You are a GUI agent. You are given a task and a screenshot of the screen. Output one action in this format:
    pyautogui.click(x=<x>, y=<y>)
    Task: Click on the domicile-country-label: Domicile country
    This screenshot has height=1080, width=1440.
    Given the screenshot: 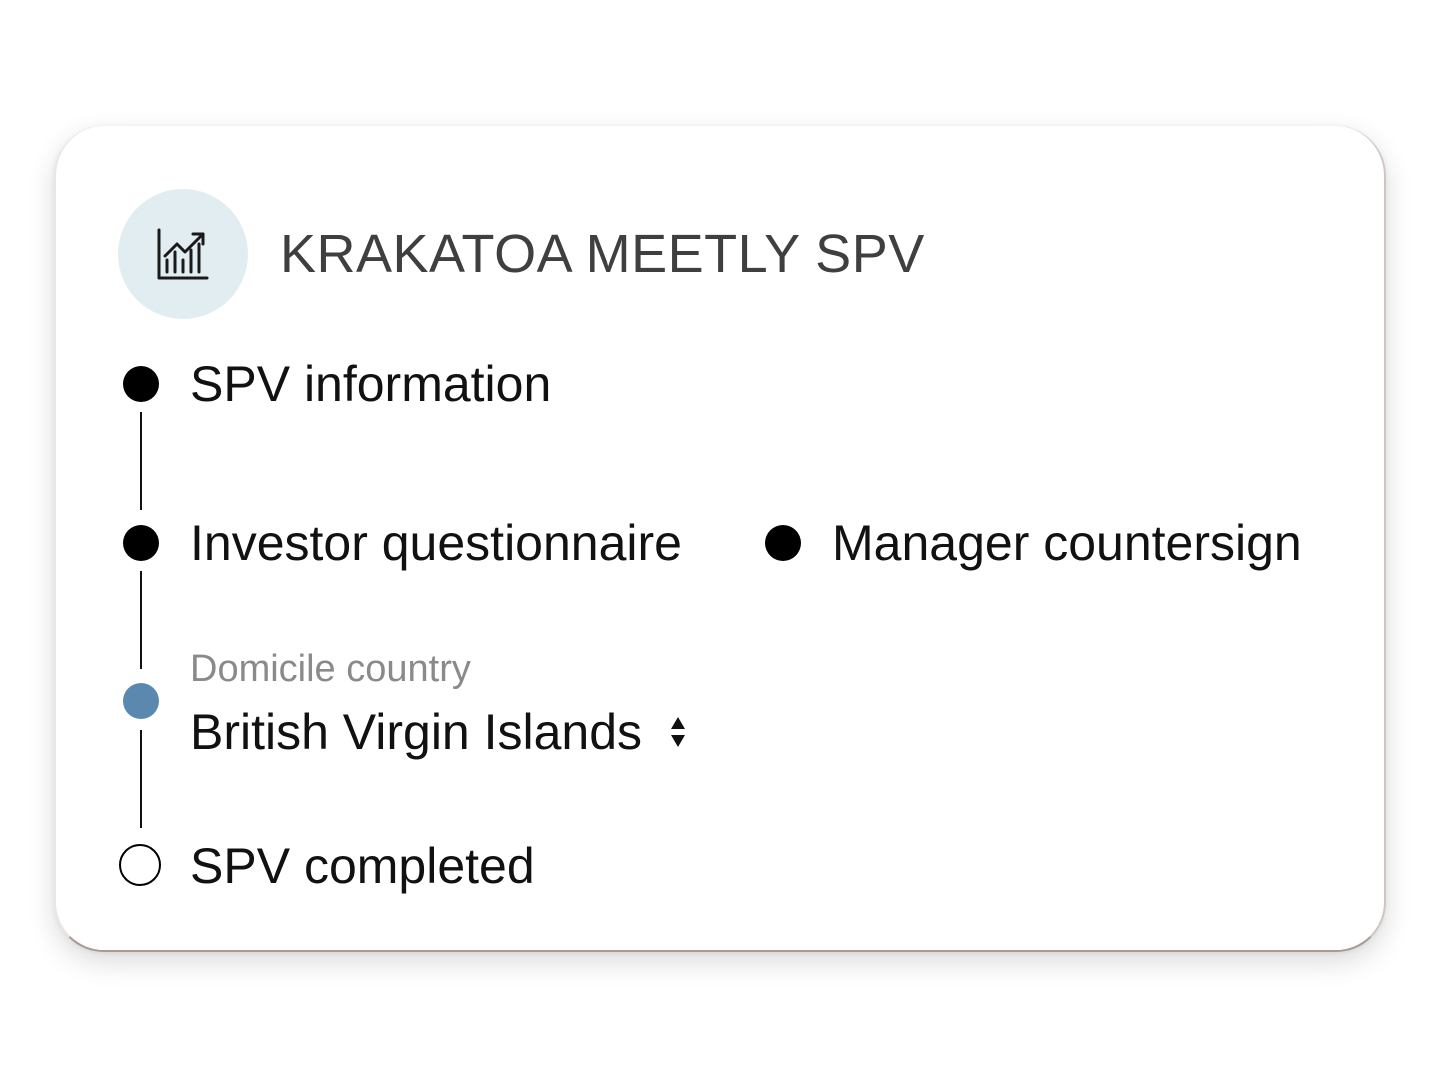 What is the action you would take?
    pyautogui.click(x=330, y=669)
    